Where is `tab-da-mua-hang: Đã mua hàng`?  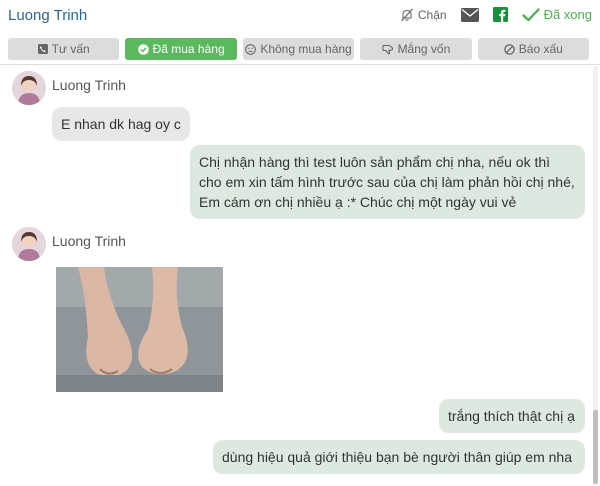 tab-da-mua-hang: Đã mua hàng is located at coordinates (181, 49).